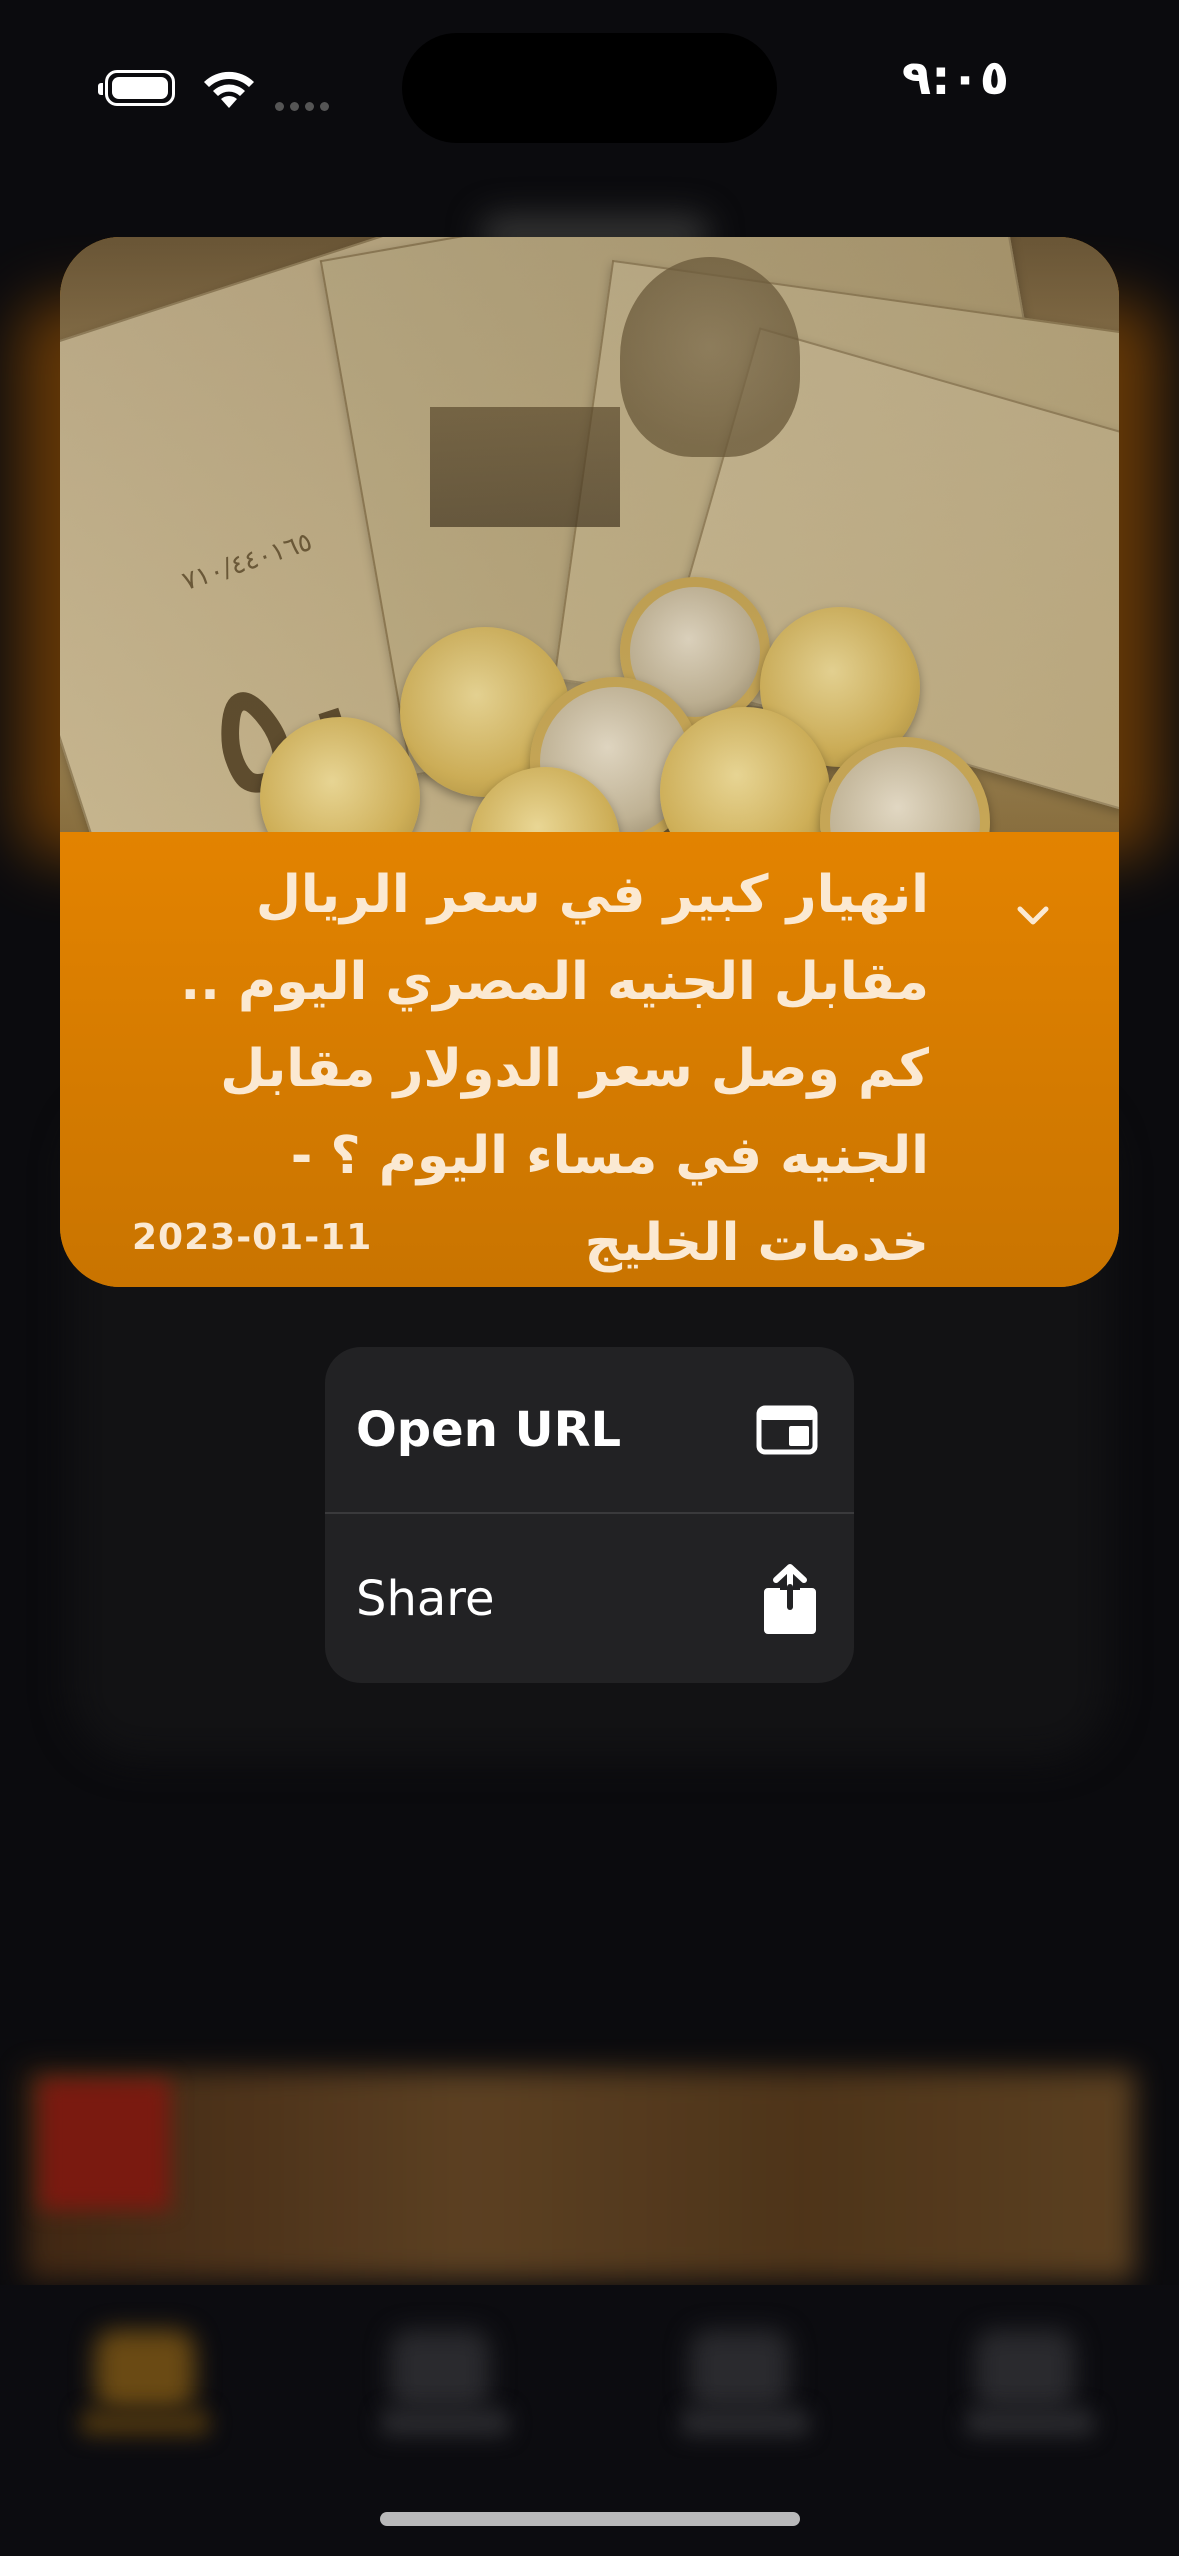  I want to click on wifi-icon, so click(229, 89).